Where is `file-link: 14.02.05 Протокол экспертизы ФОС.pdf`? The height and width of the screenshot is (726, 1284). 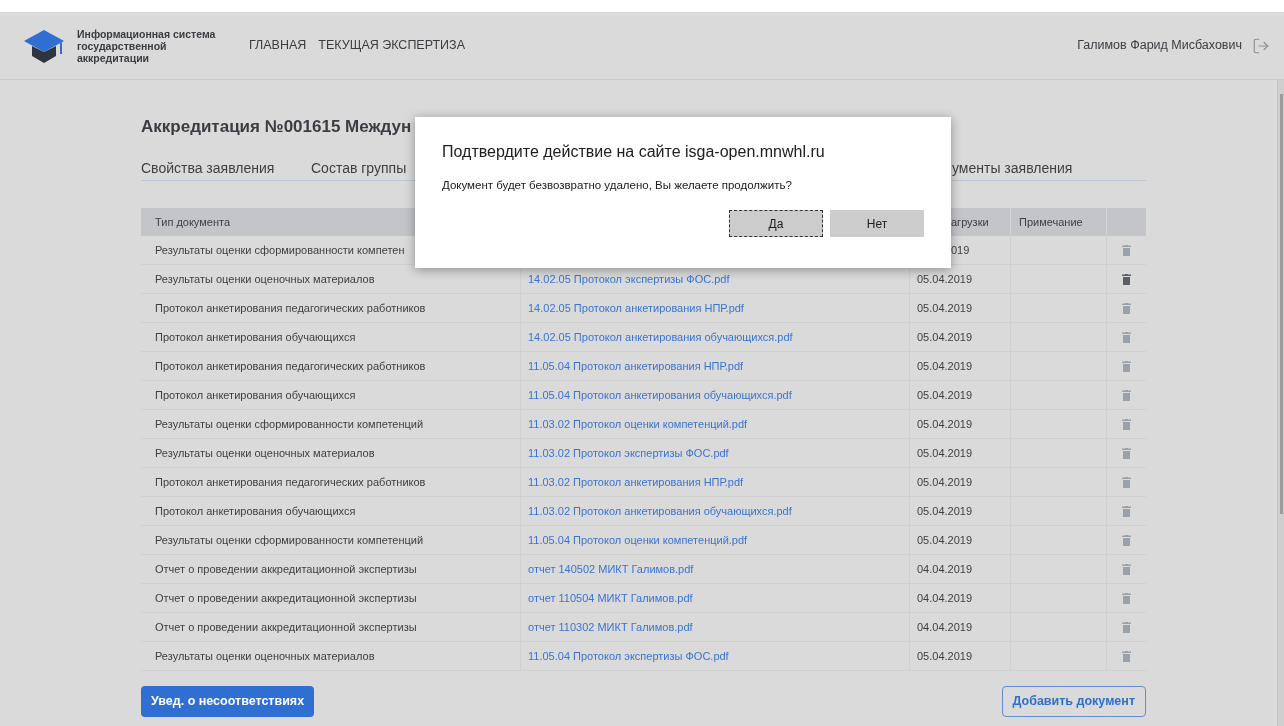 file-link: 14.02.05 Протокол экспертизы ФОС.pdf is located at coordinates (629, 279).